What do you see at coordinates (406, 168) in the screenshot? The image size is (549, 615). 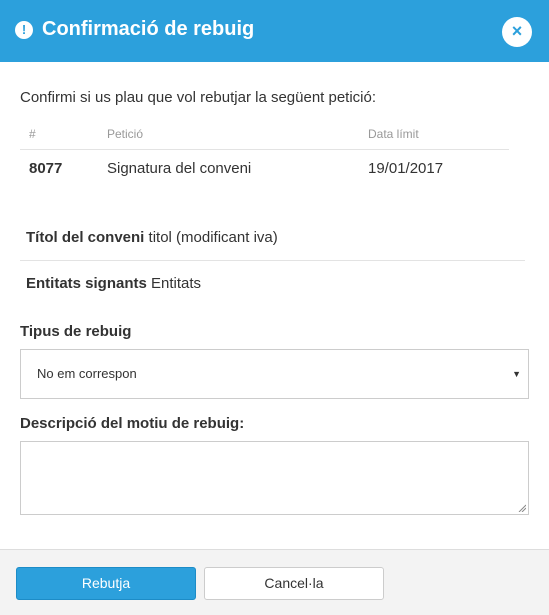 I see `request-deadline: 19/01/2017` at bounding box center [406, 168].